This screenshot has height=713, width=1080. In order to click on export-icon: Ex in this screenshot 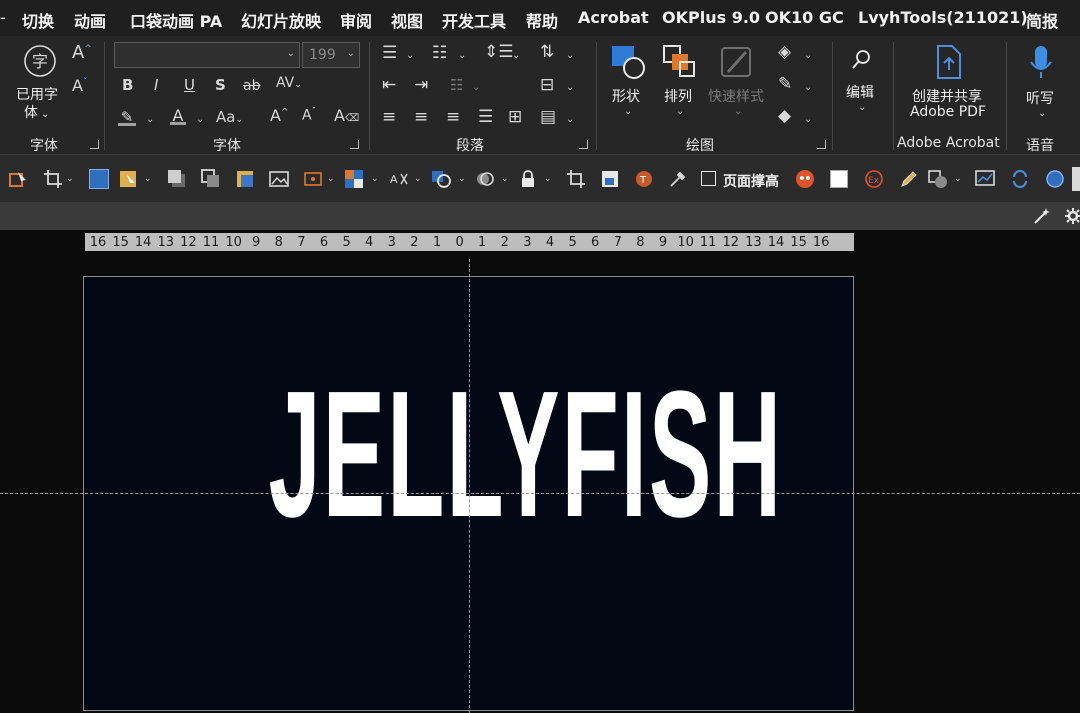, I will do `click(874, 179)`.